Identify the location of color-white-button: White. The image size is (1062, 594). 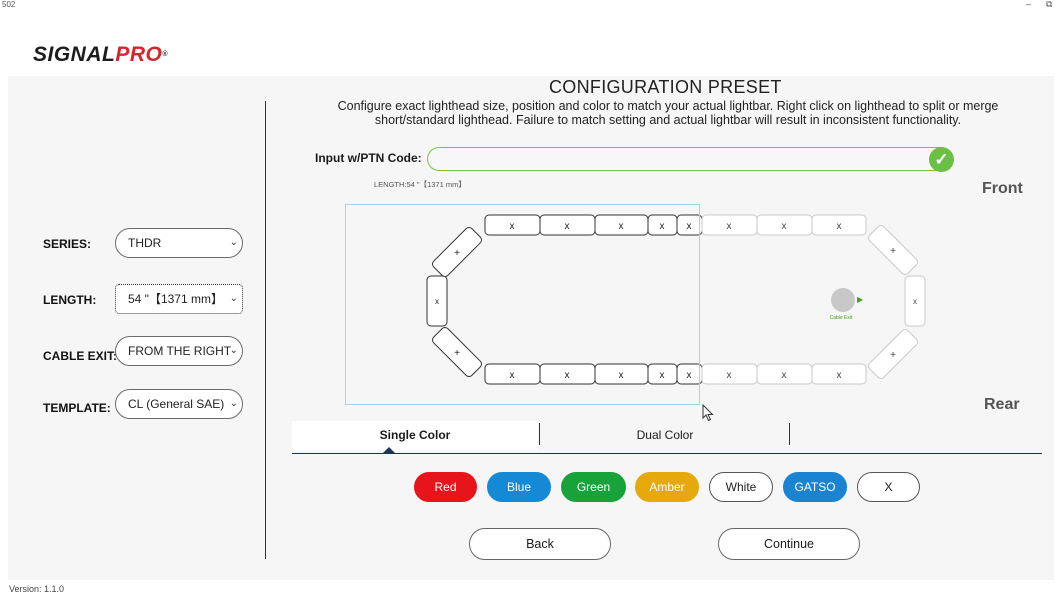
(741, 487).